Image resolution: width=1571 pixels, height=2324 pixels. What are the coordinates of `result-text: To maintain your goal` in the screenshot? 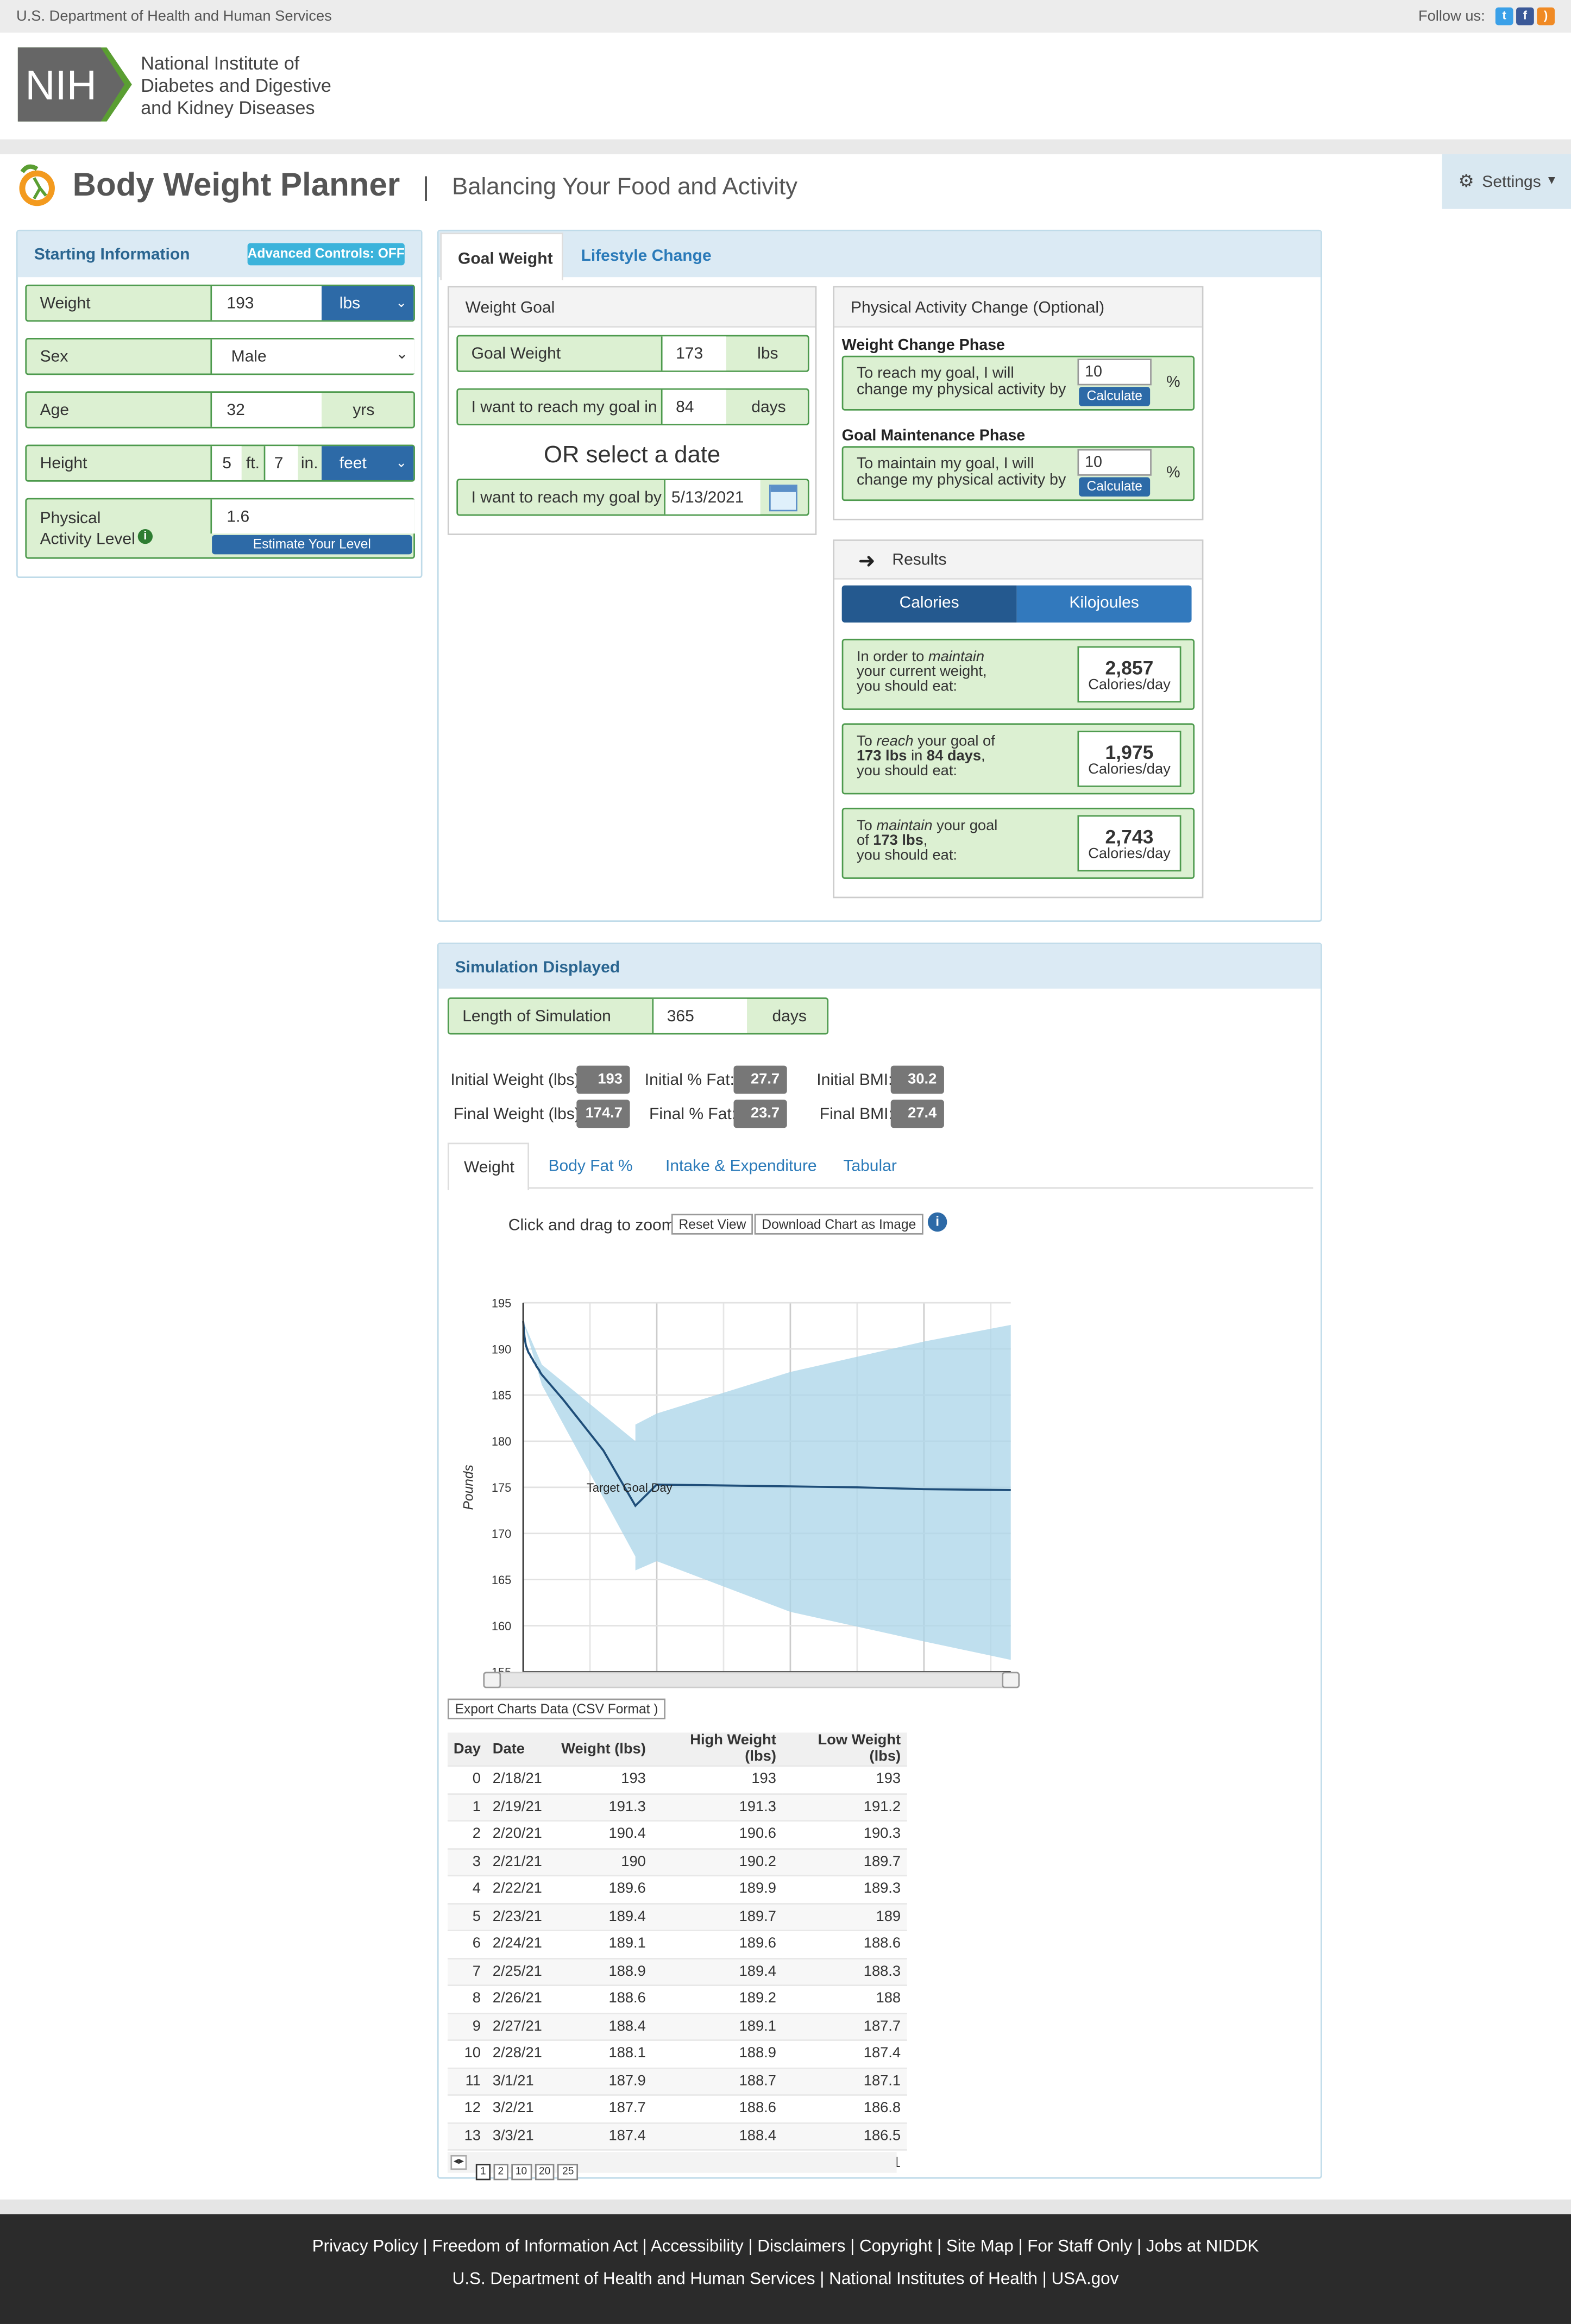 It's located at (927, 826).